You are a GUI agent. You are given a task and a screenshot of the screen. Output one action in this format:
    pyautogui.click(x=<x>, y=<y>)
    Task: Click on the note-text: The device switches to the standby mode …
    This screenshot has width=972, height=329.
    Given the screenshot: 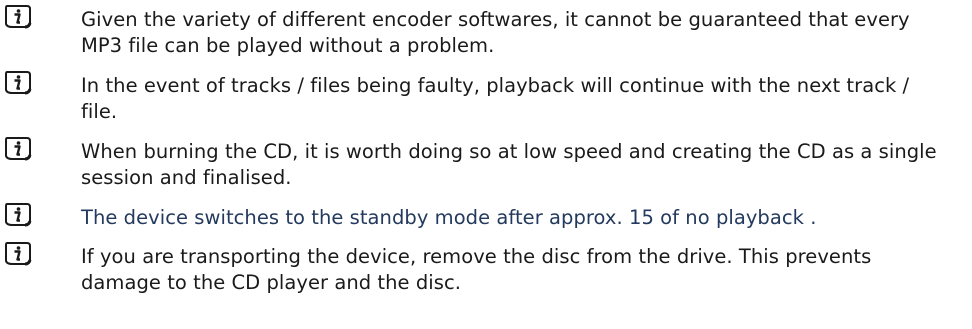 What is the action you would take?
    pyautogui.click(x=449, y=217)
    